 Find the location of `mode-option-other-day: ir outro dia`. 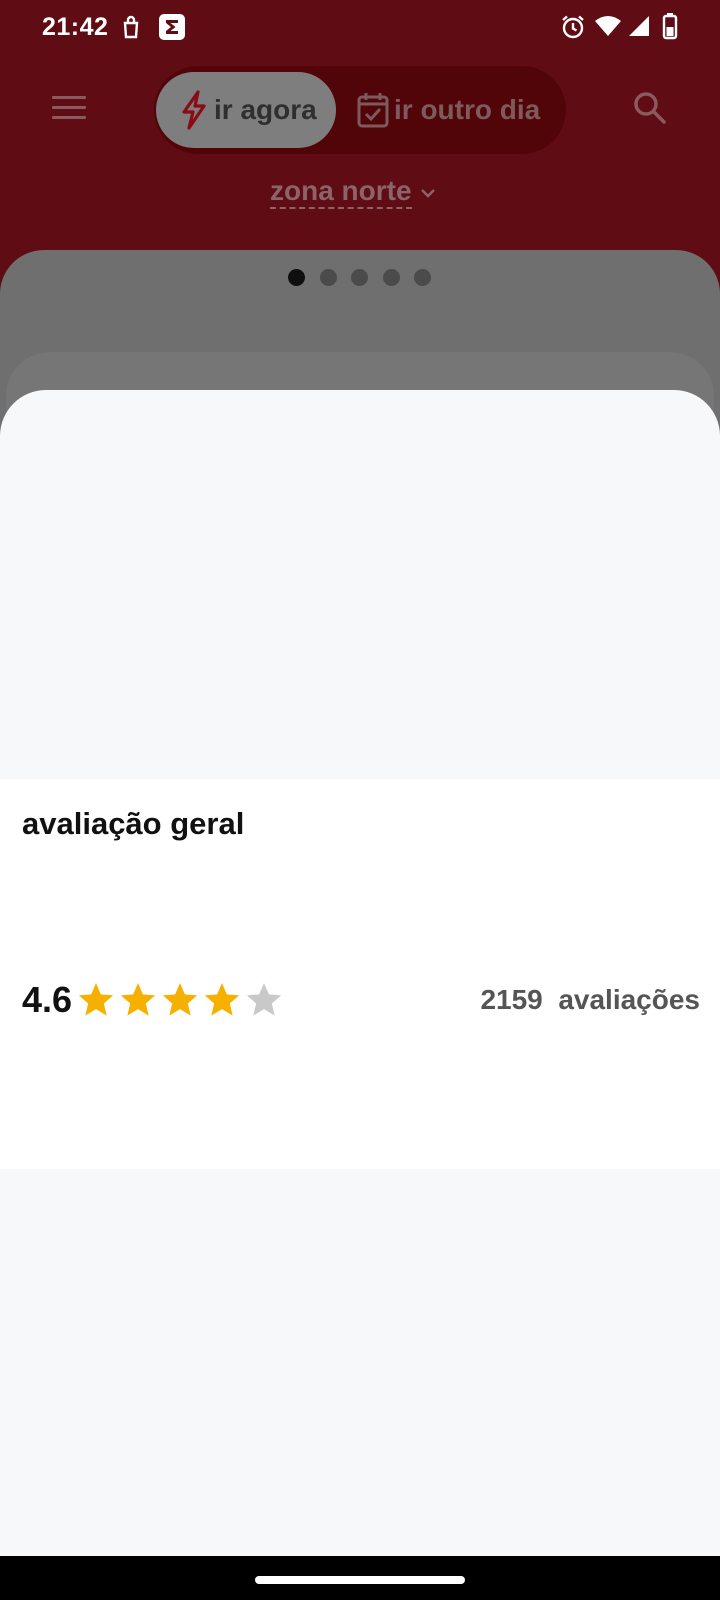

mode-option-other-day: ir outro dia is located at coordinates (457, 110).